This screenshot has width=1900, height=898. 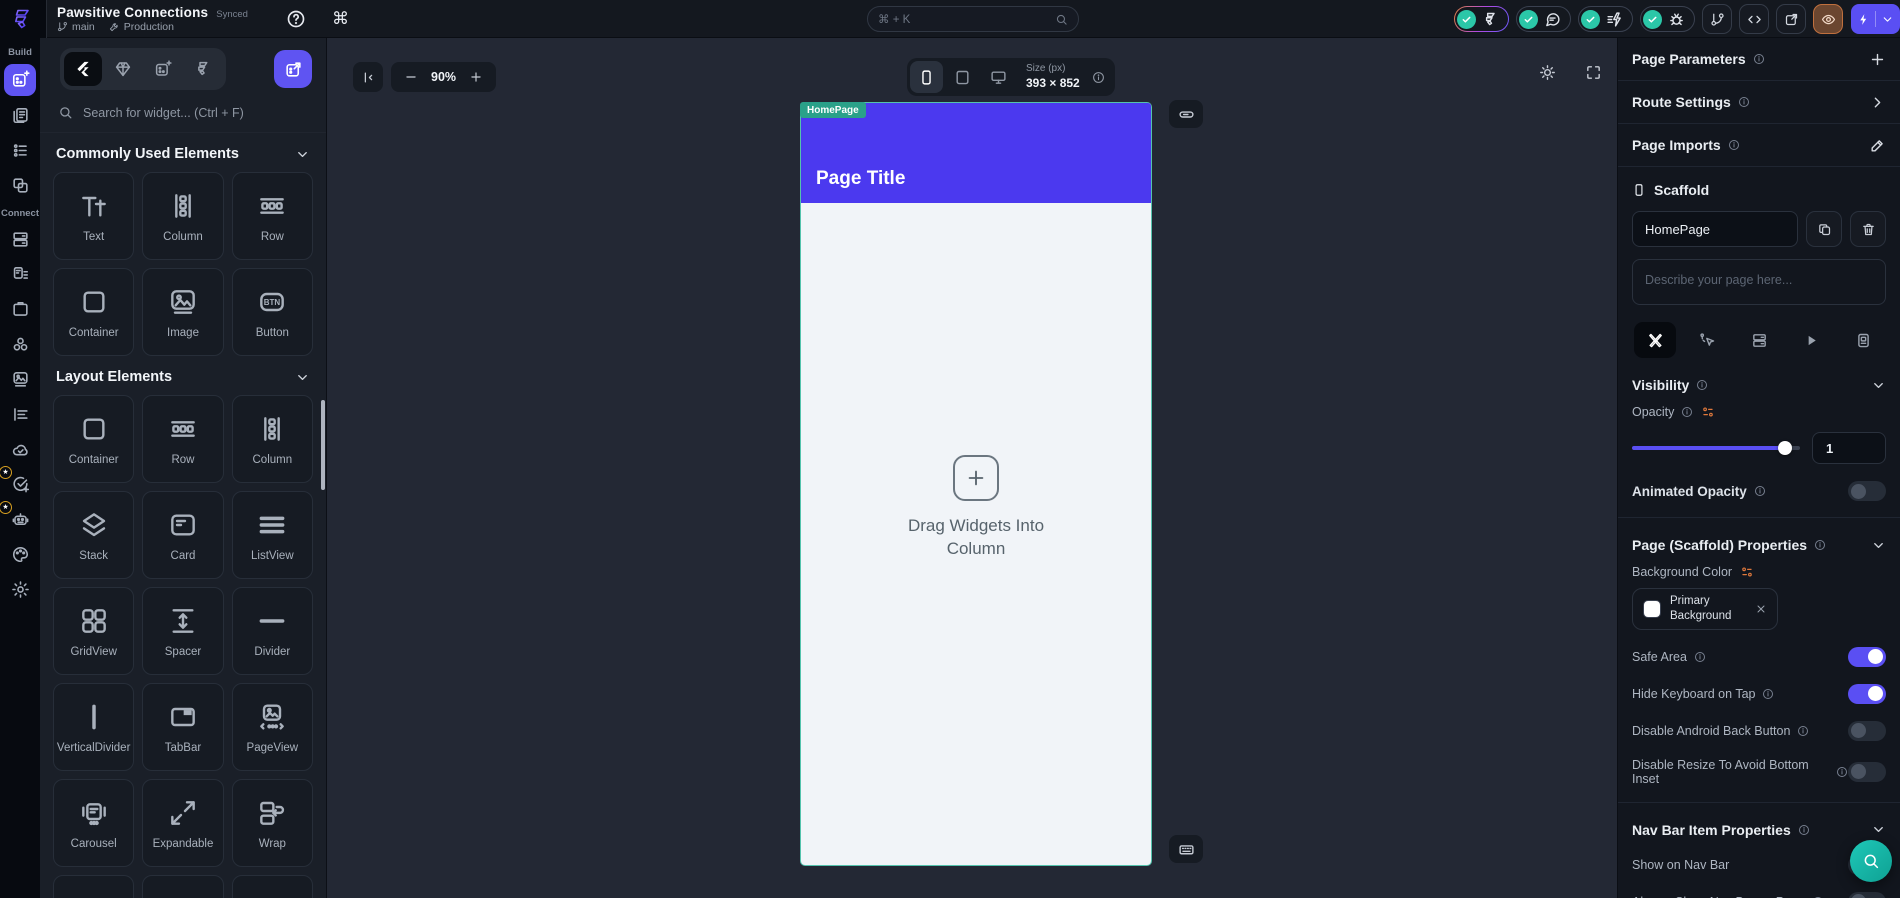 I want to click on inspector-tab-animations, so click(x=1811, y=340).